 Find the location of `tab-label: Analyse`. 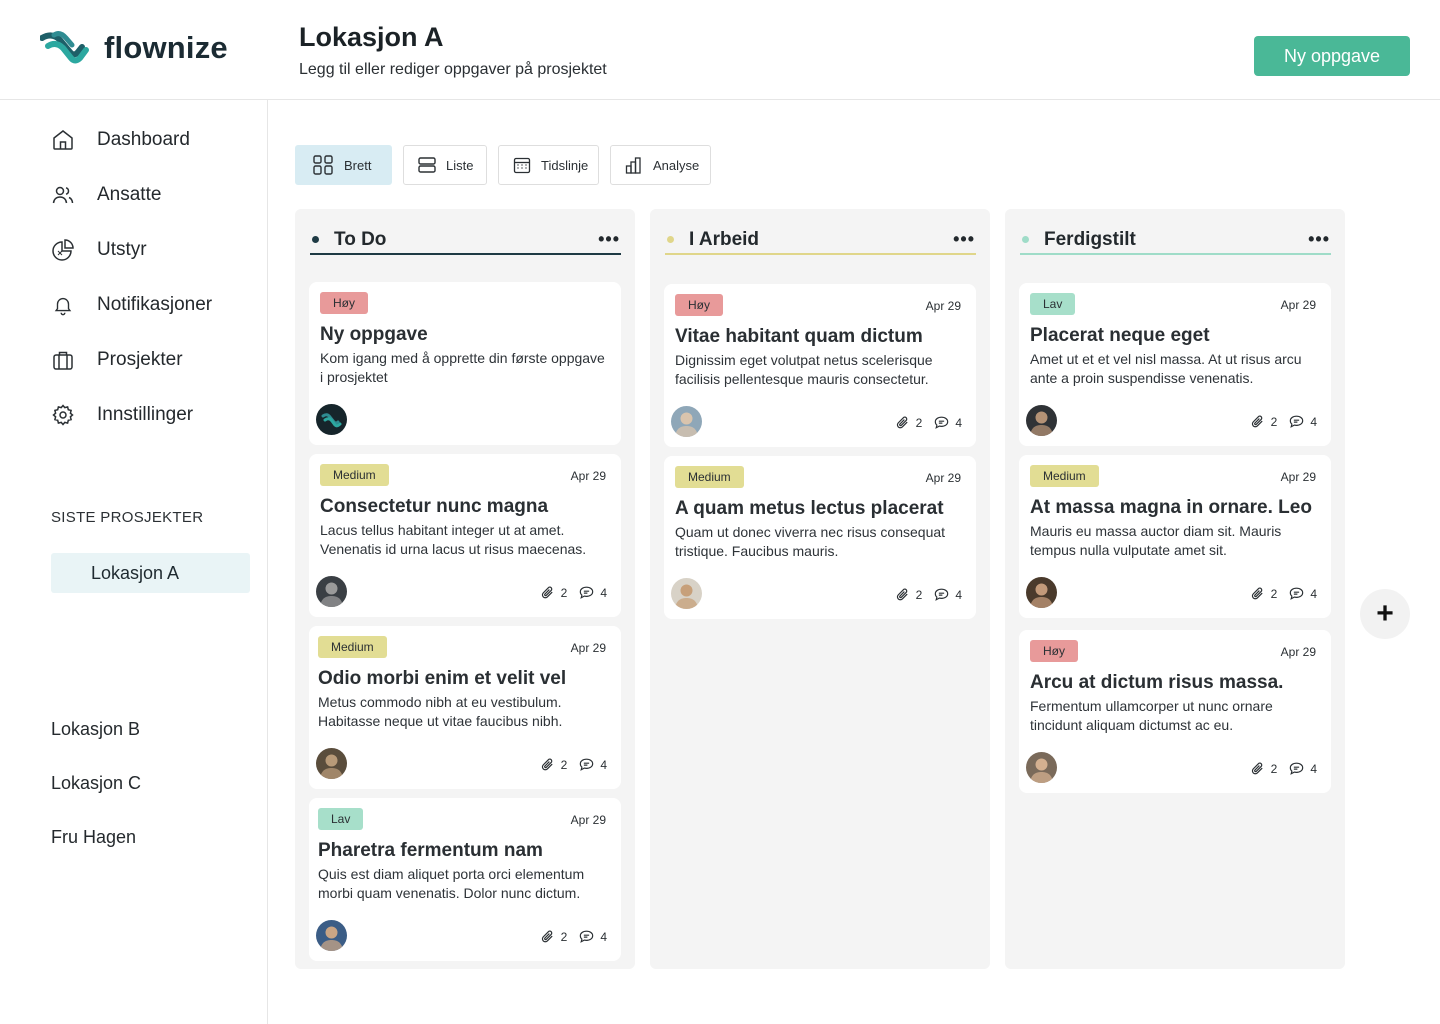

tab-label: Analyse is located at coordinates (676, 165).